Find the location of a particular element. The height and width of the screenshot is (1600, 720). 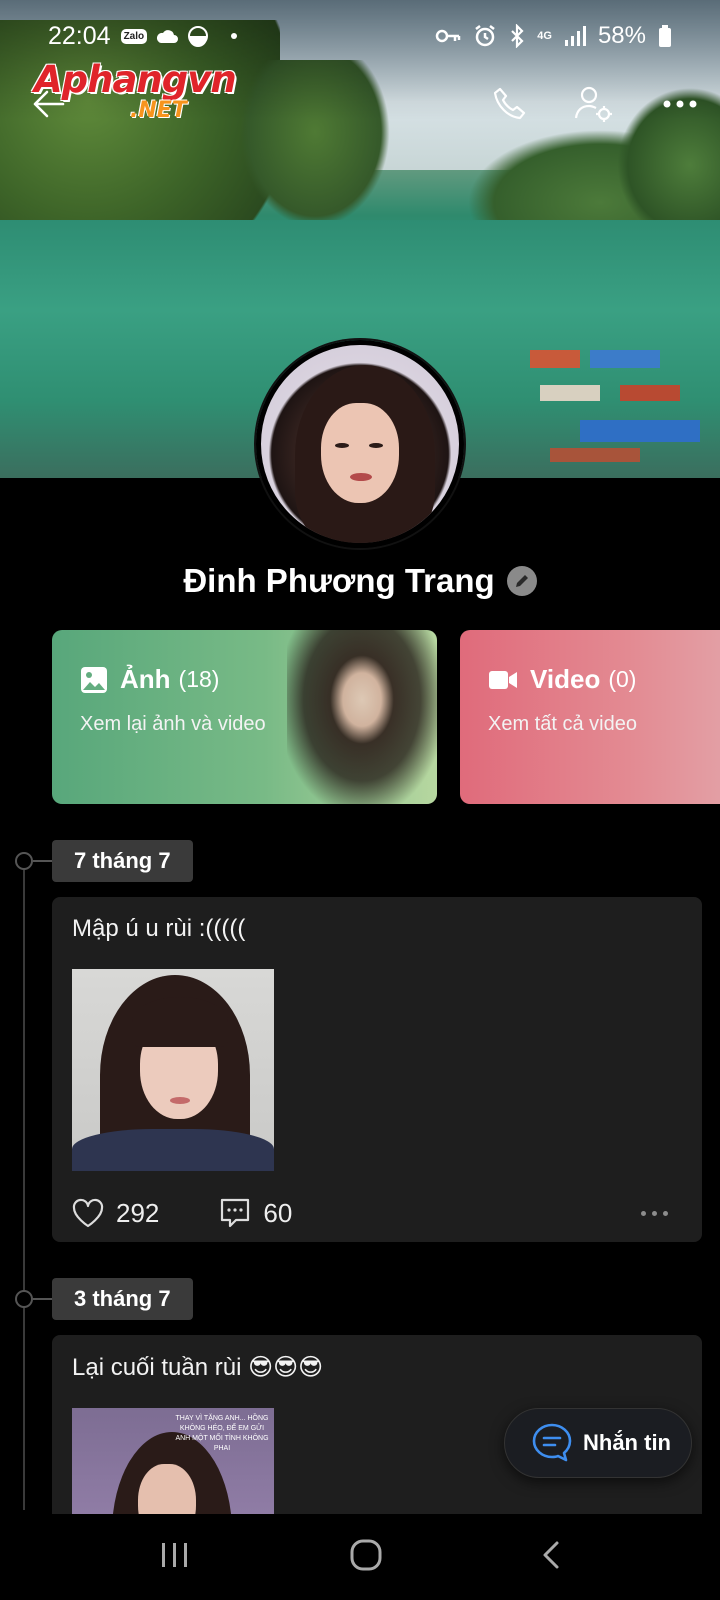

more-icon is located at coordinates (680, 104).